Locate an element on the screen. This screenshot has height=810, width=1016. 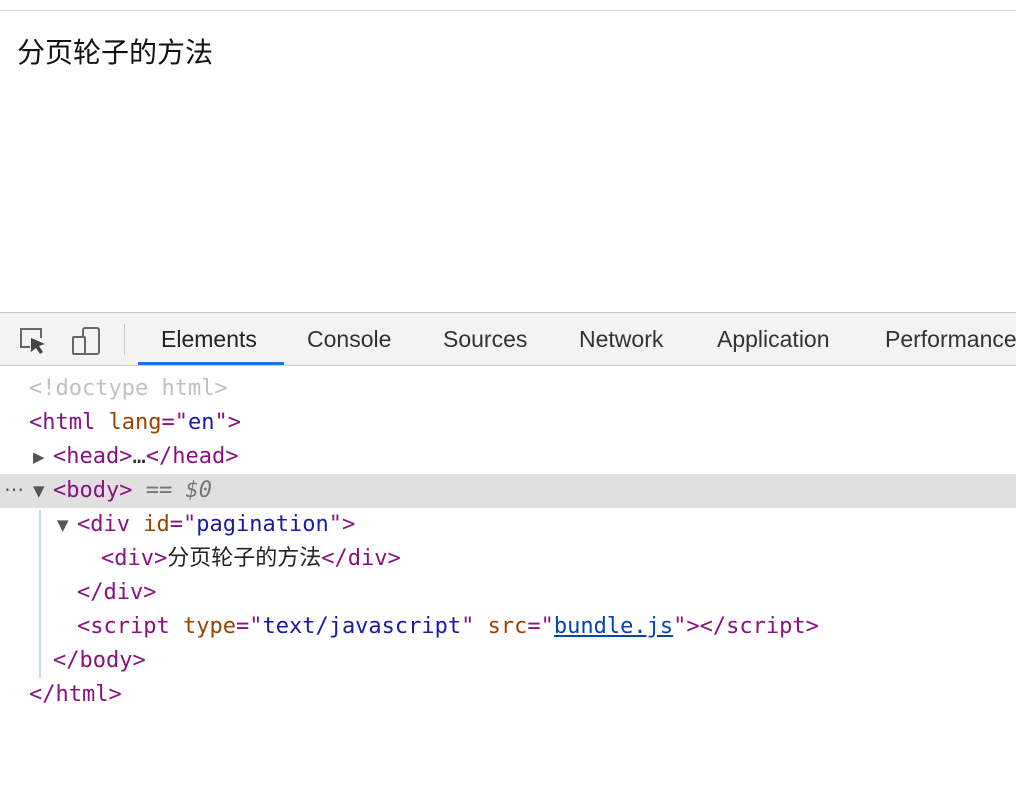
div-attr-value: pagination is located at coordinates (262, 524).